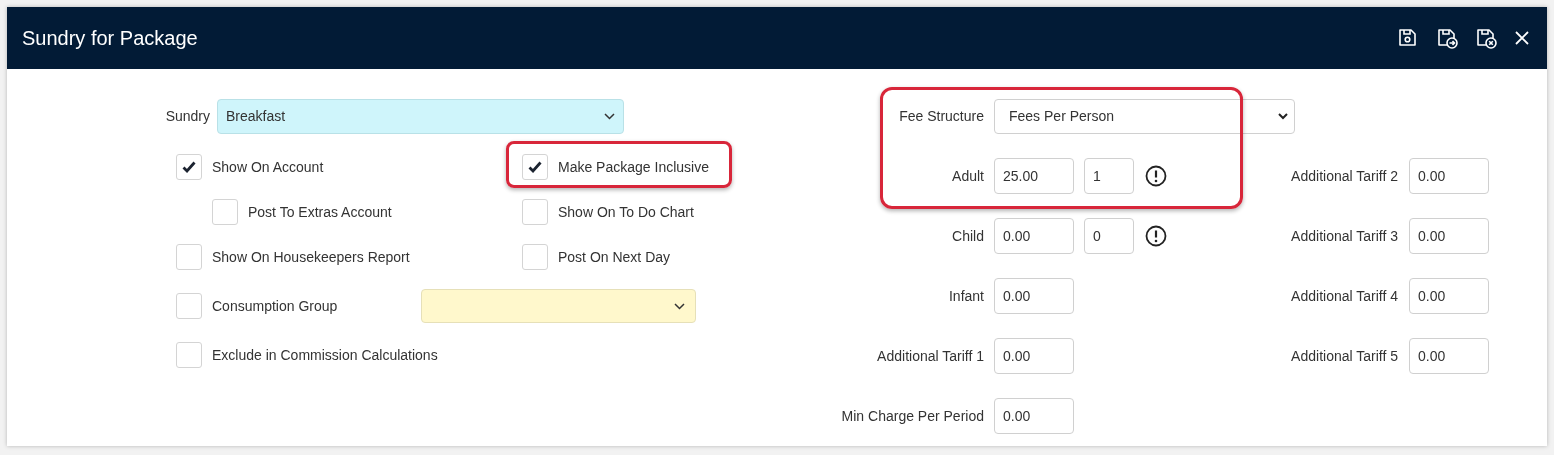 The width and height of the screenshot is (1554, 455). I want to click on field-label: Additional Tariff 5, so click(1344, 356).